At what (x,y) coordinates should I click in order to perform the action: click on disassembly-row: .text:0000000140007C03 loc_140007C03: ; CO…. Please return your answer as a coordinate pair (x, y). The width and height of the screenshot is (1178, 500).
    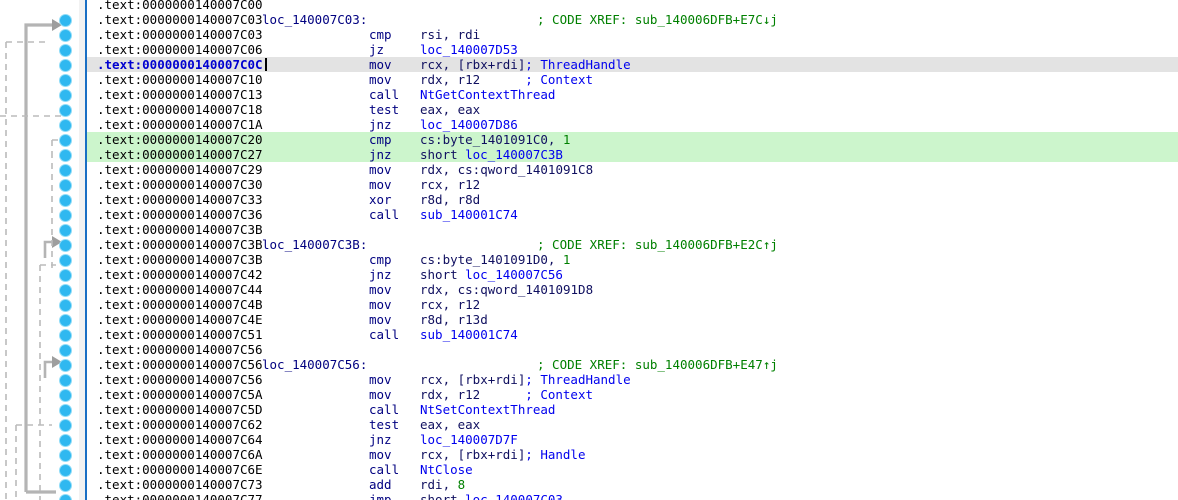
    Looking at the image, I should click on (632, 19).